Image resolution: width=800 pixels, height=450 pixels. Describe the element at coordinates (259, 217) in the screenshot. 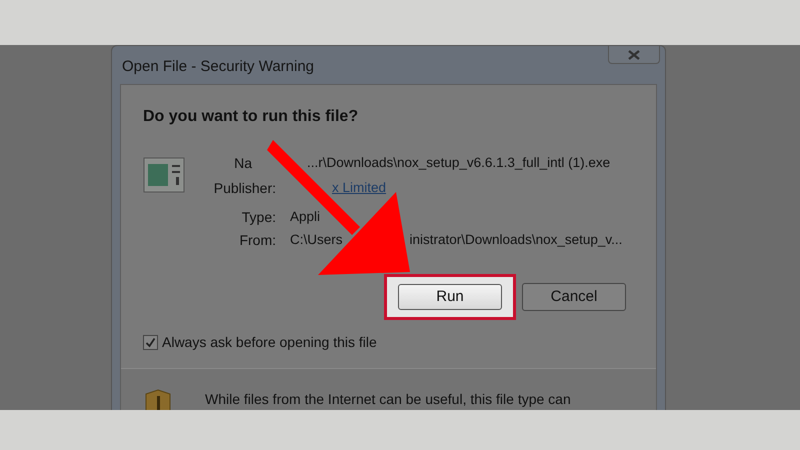

I see `field-label: Type:` at that location.